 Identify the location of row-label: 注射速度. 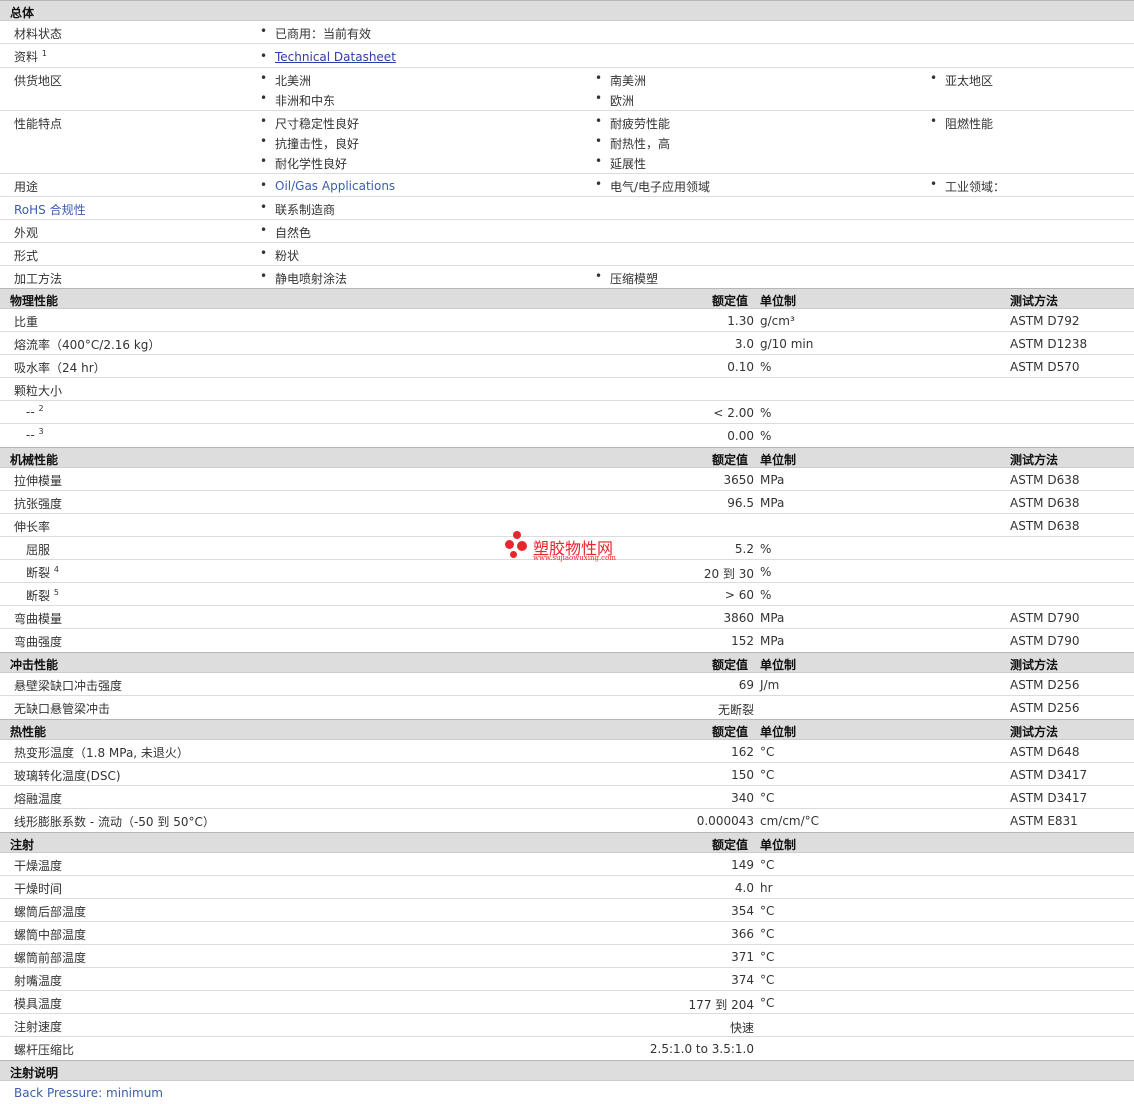
(38, 1027).